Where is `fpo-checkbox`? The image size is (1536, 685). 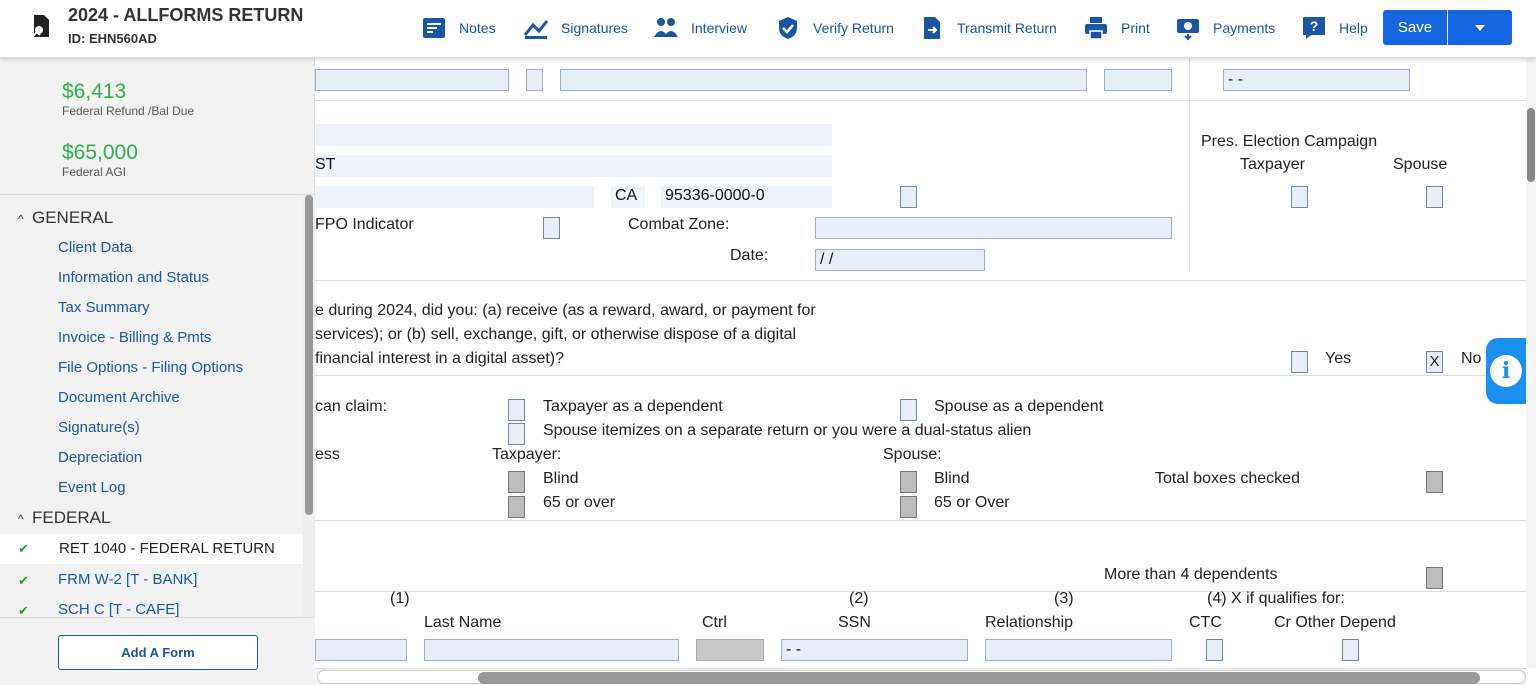
fpo-checkbox is located at coordinates (551, 228).